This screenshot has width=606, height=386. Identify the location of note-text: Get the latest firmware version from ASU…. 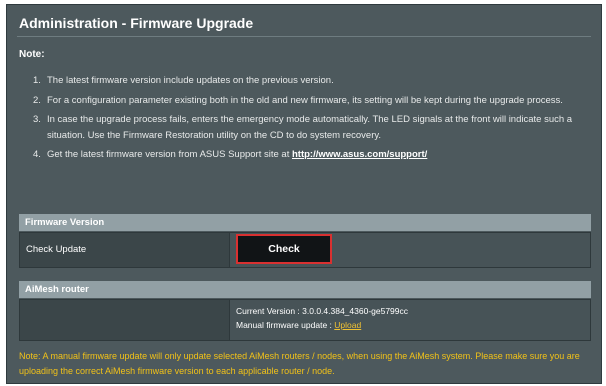
(169, 155).